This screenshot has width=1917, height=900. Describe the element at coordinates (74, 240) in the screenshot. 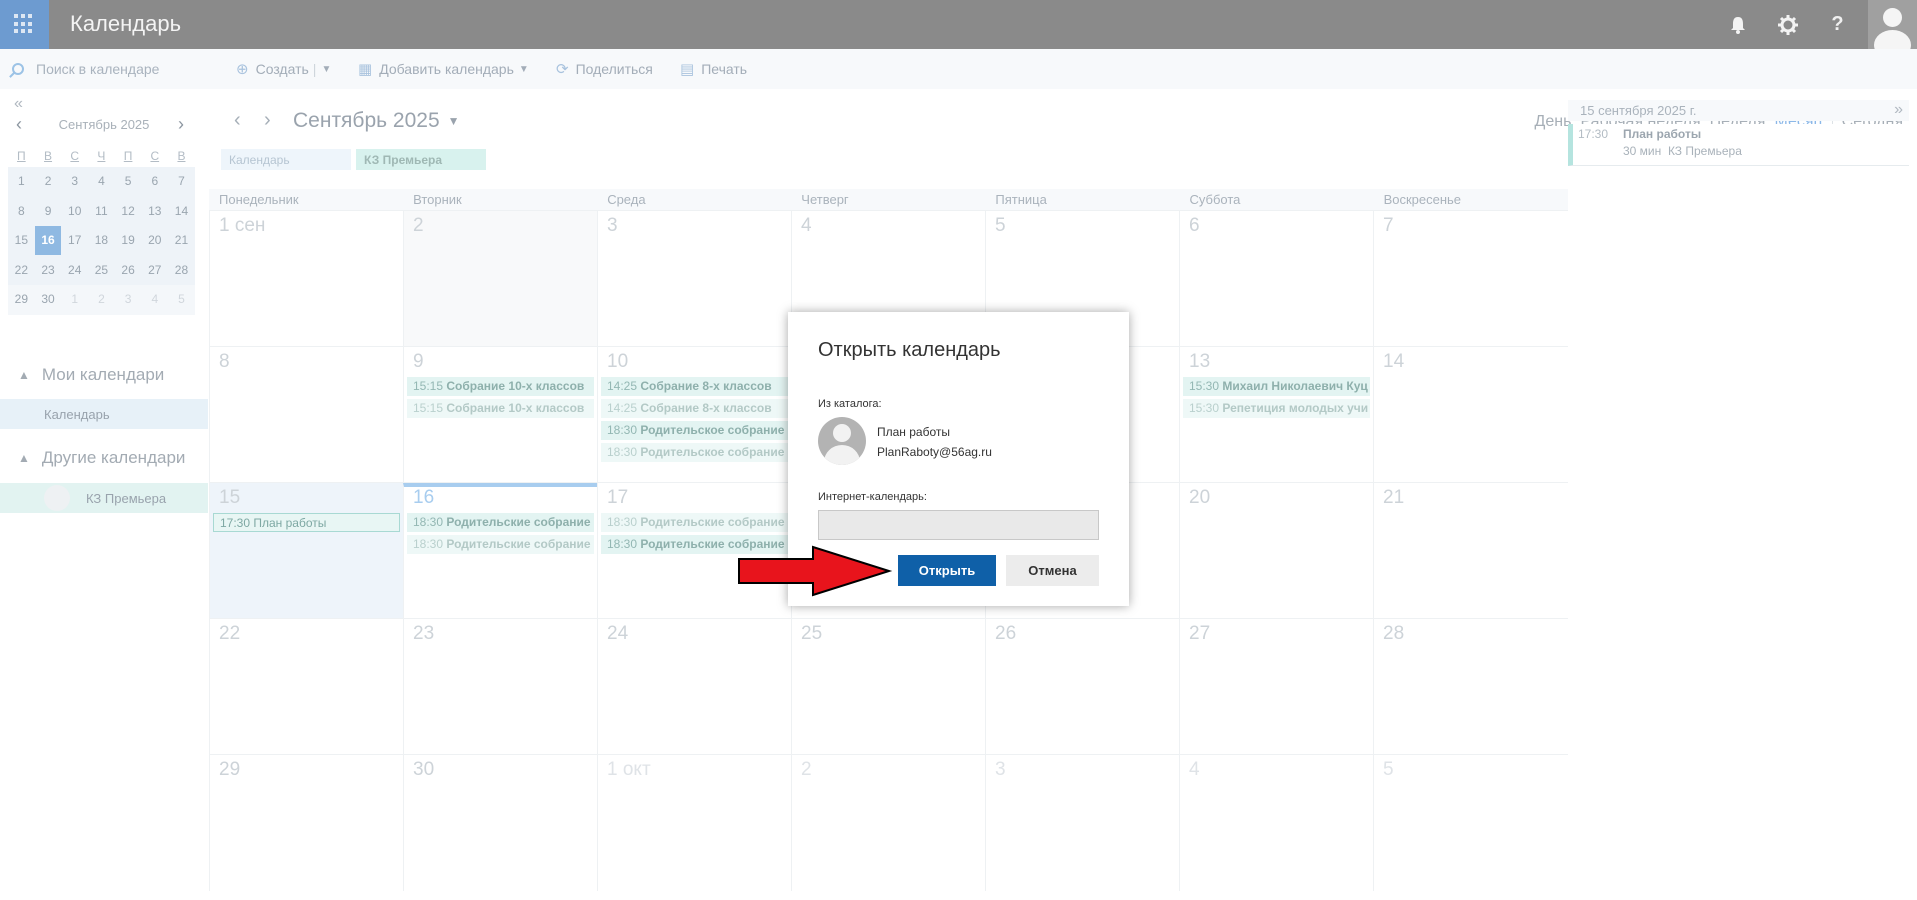

I see `mini-day: 17` at that location.